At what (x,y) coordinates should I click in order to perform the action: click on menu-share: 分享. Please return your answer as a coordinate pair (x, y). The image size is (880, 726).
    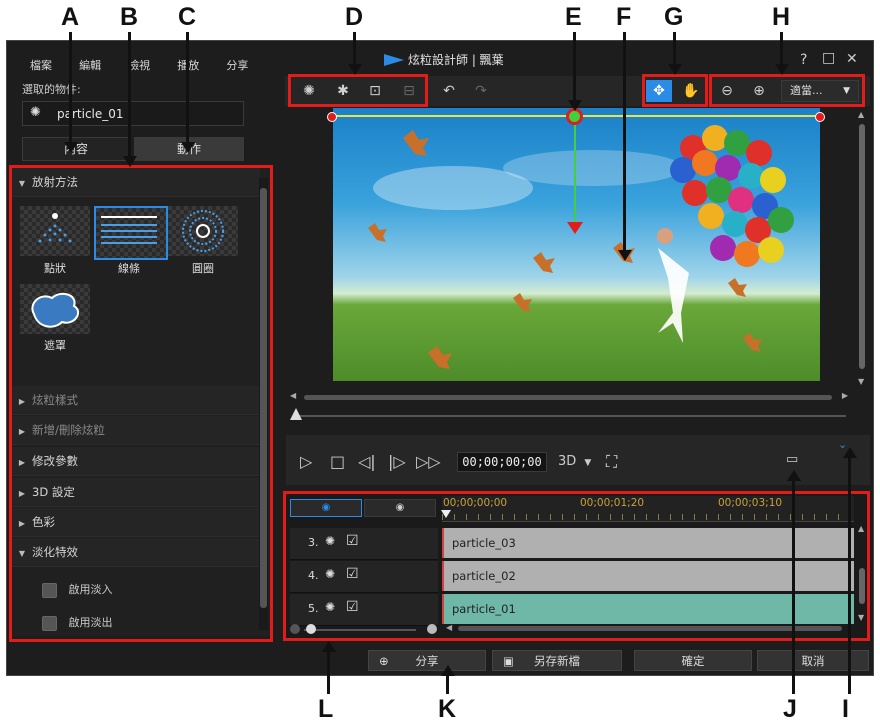
    Looking at the image, I should click on (237, 65).